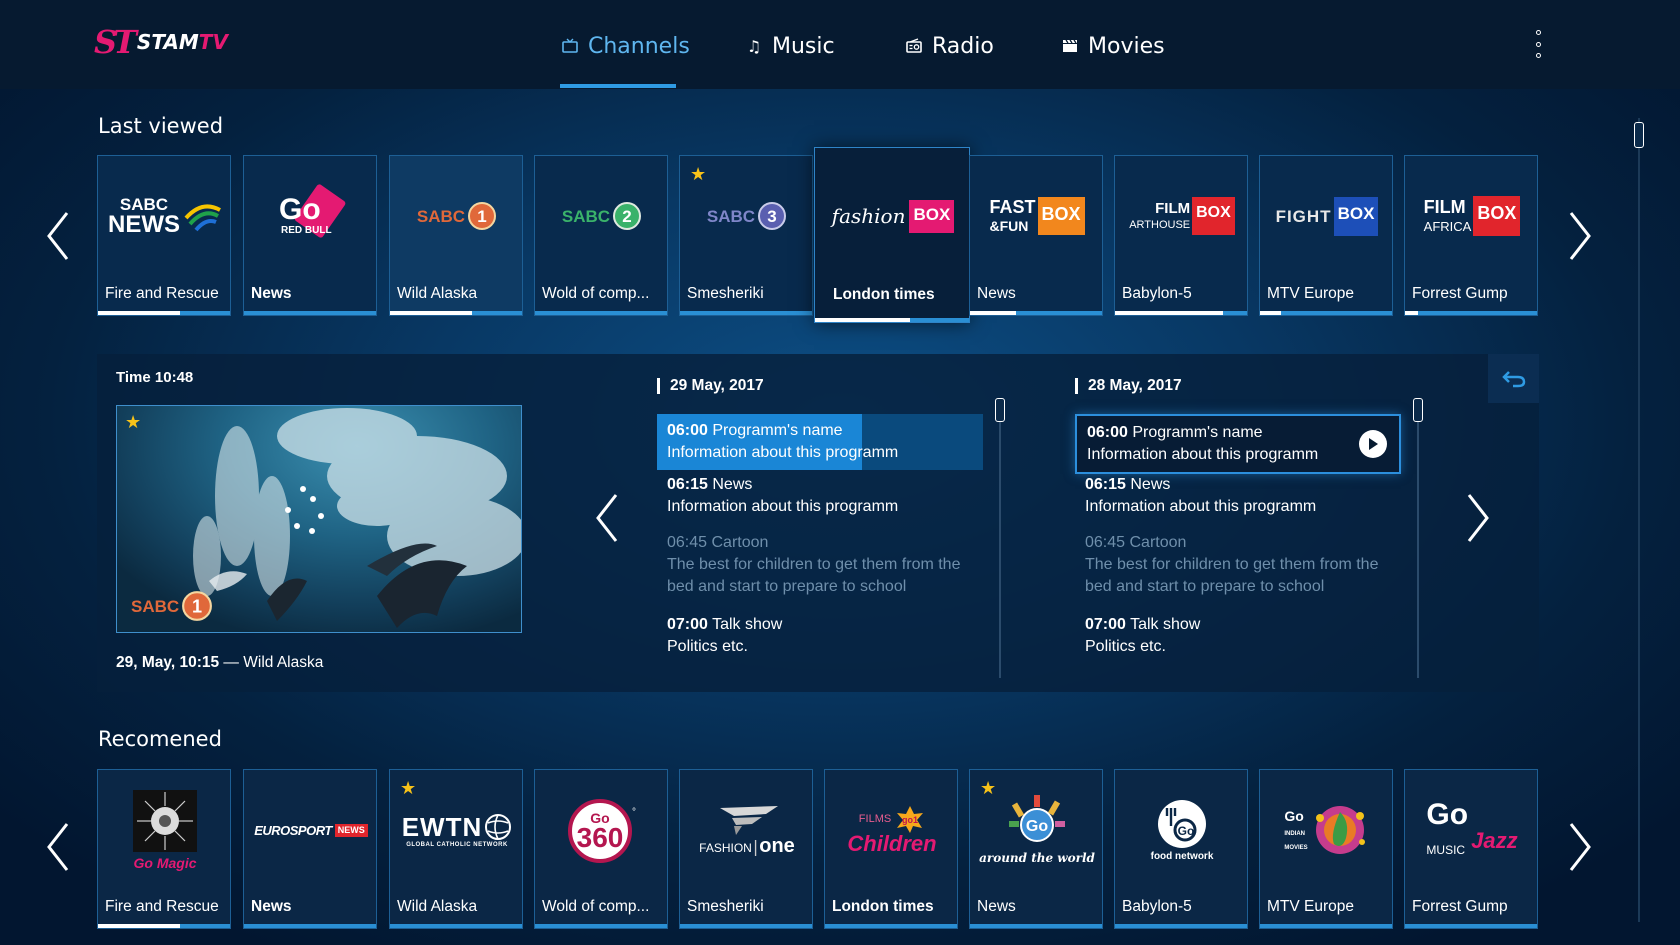 Image resolution: width=1680 pixels, height=945 pixels. I want to click on schedule-next-arrow, so click(1478, 518).